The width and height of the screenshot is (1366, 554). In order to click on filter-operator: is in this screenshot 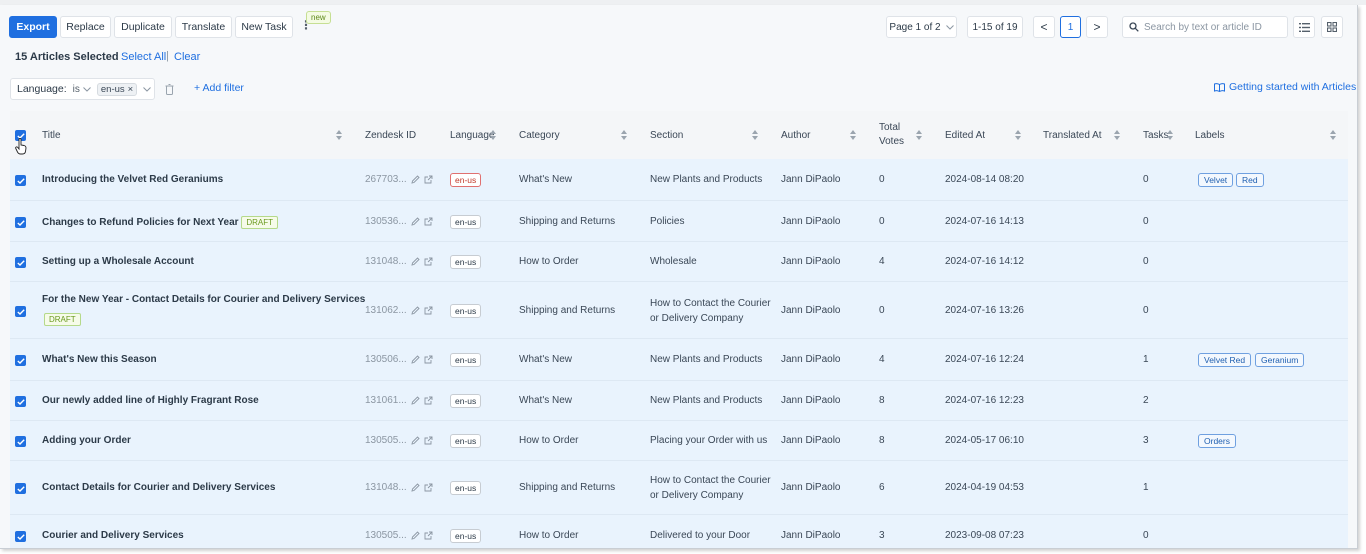, I will do `click(76, 89)`.